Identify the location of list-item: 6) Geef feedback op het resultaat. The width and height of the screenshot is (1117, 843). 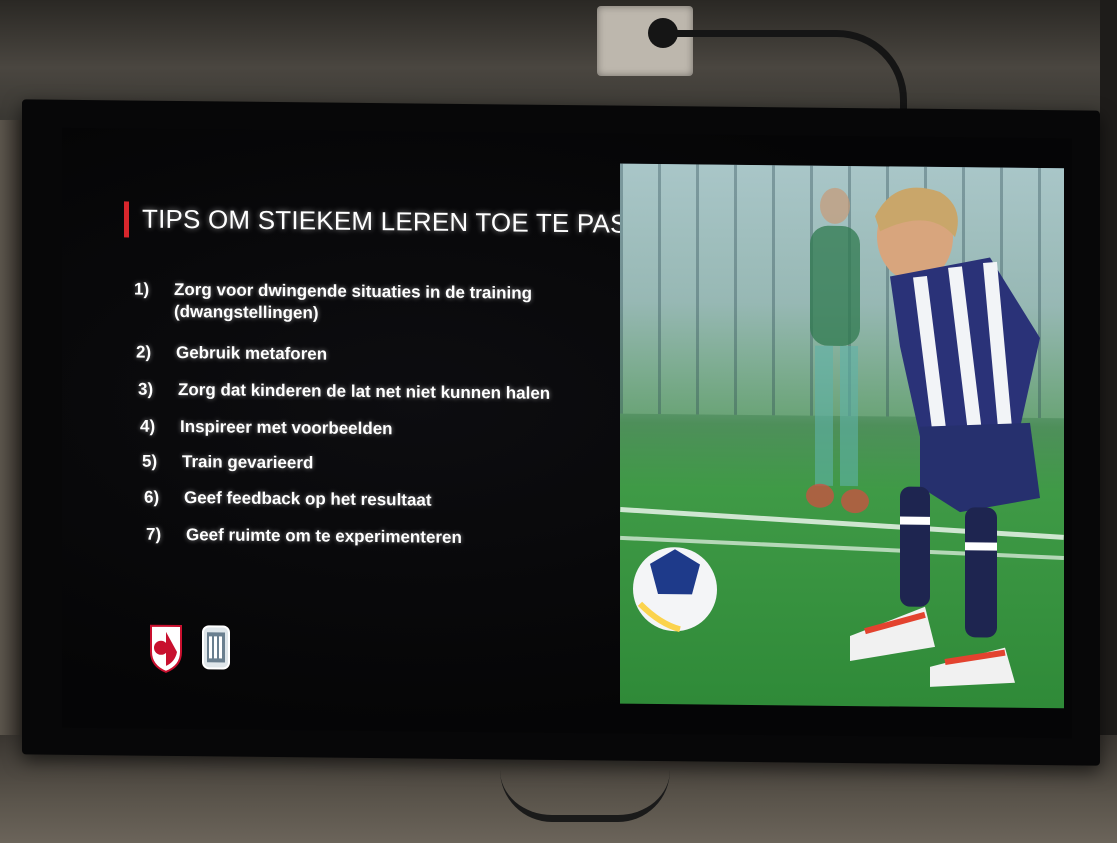
(288, 499).